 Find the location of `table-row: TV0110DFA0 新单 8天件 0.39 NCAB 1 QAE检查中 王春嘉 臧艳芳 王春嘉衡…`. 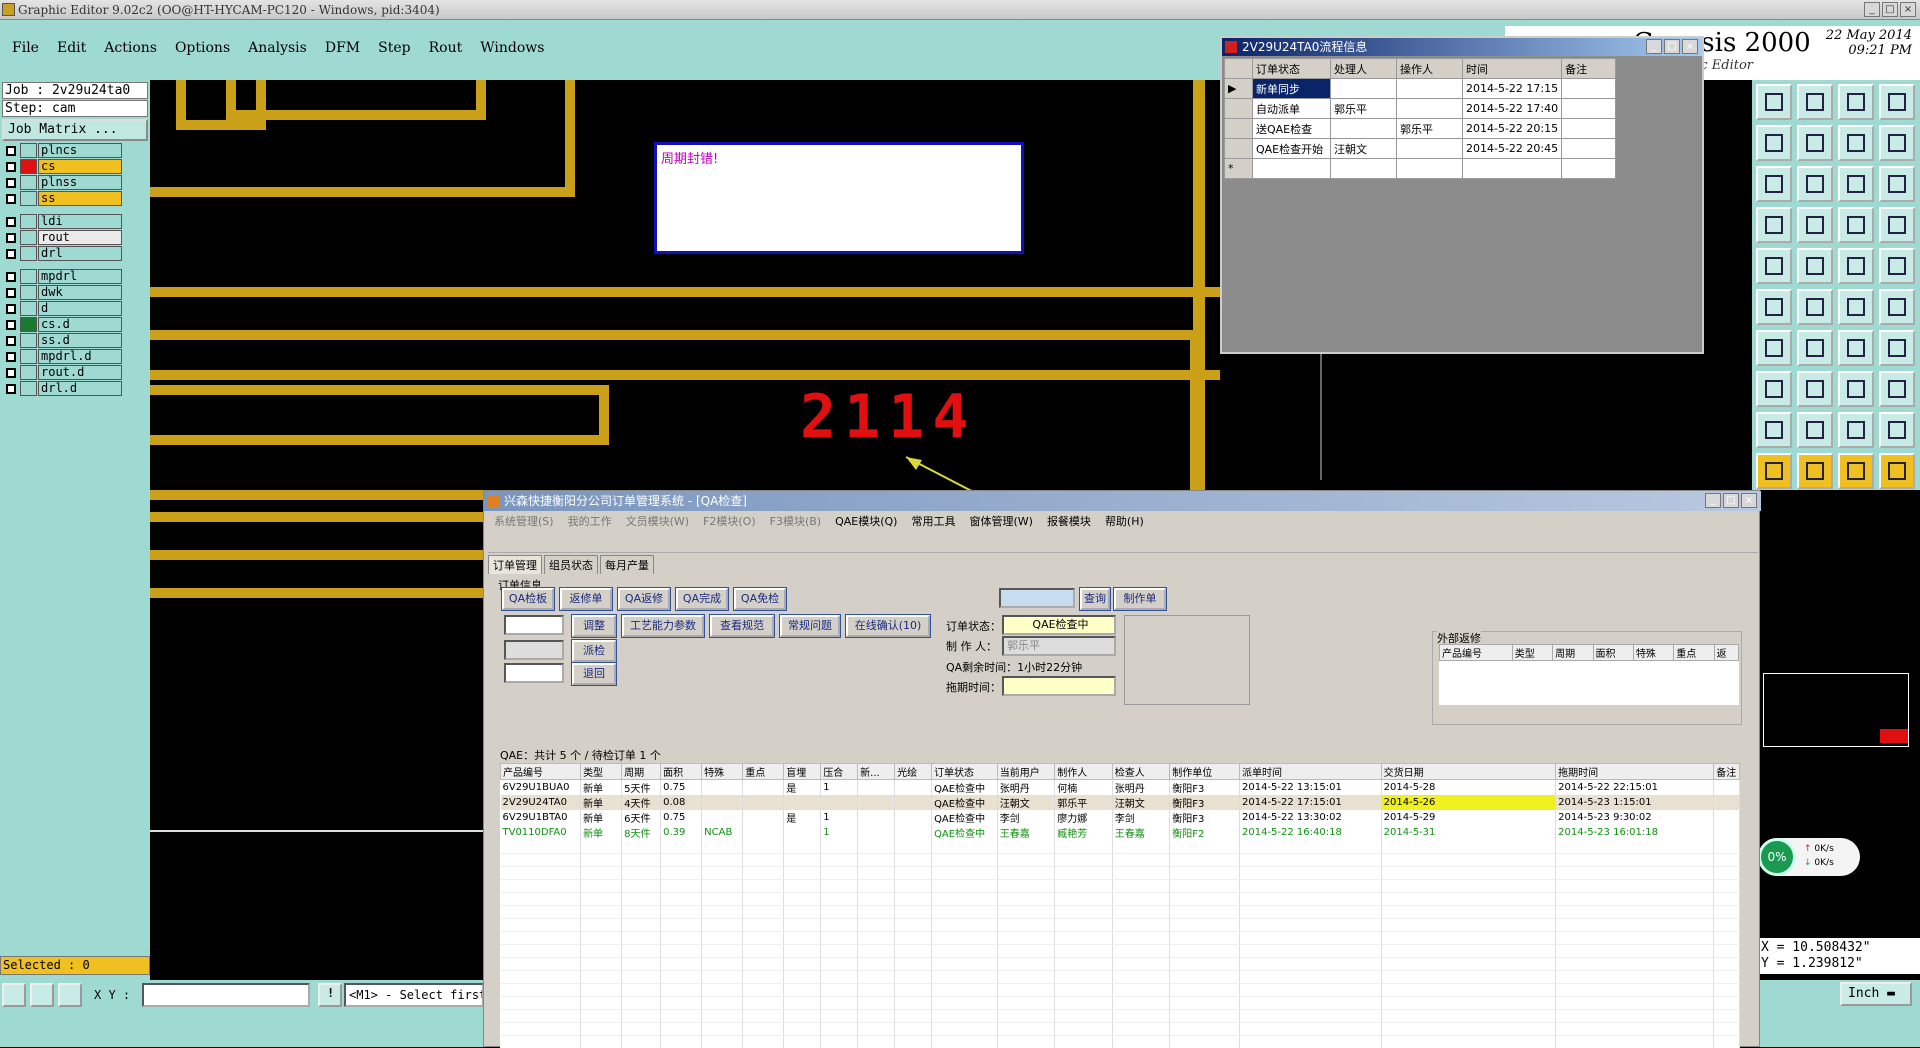

table-row: TV0110DFA0 新单 8天件 0.39 NCAB 1 QAE检查中 王春嘉 臧艳芳 王春嘉衡… is located at coordinates (1120, 832).